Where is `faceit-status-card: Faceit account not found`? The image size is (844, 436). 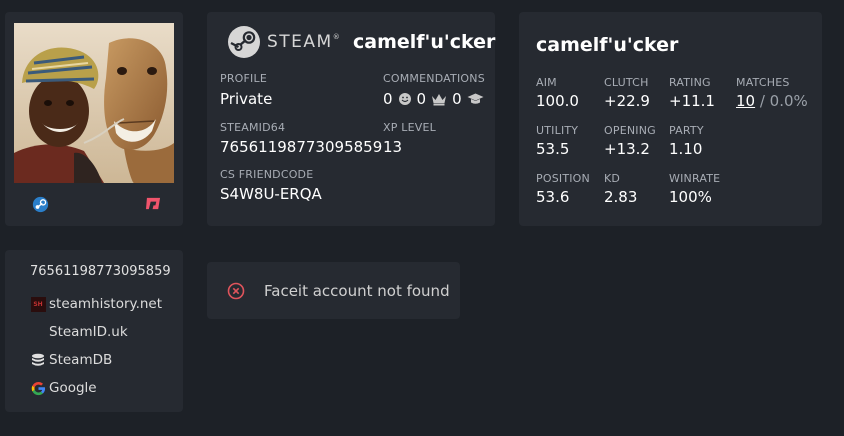
faceit-status-card: Faceit account not found is located at coordinates (333, 290).